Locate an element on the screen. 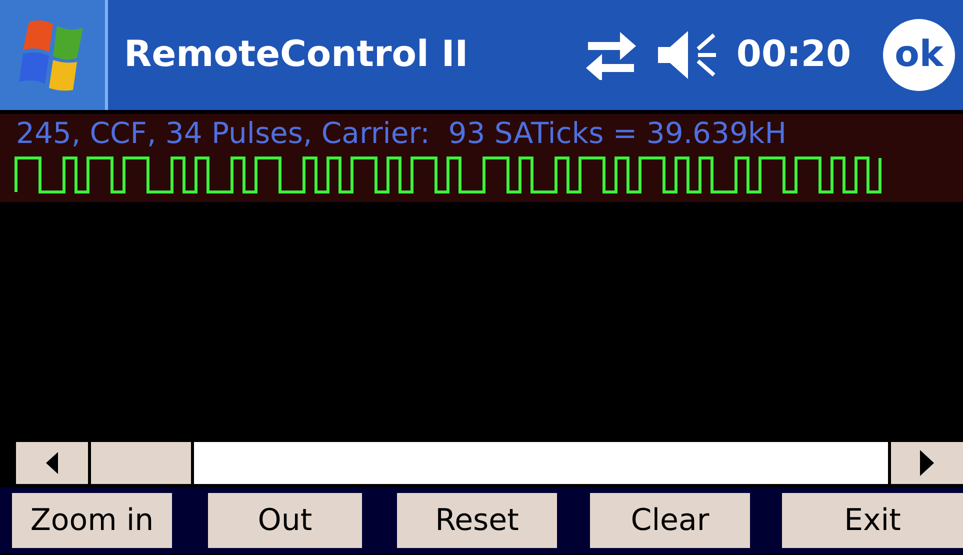  toolbar-button: Clear is located at coordinates (670, 520).